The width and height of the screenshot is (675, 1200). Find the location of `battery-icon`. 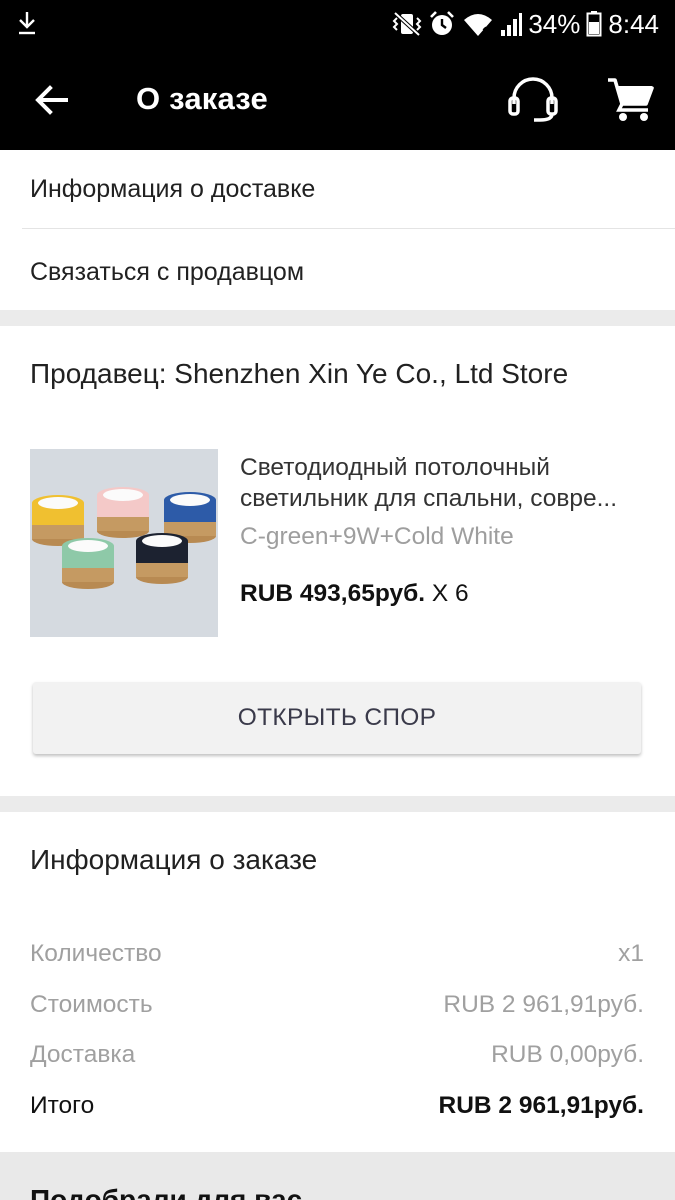

battery-icon is located at coordinates (594, 24).